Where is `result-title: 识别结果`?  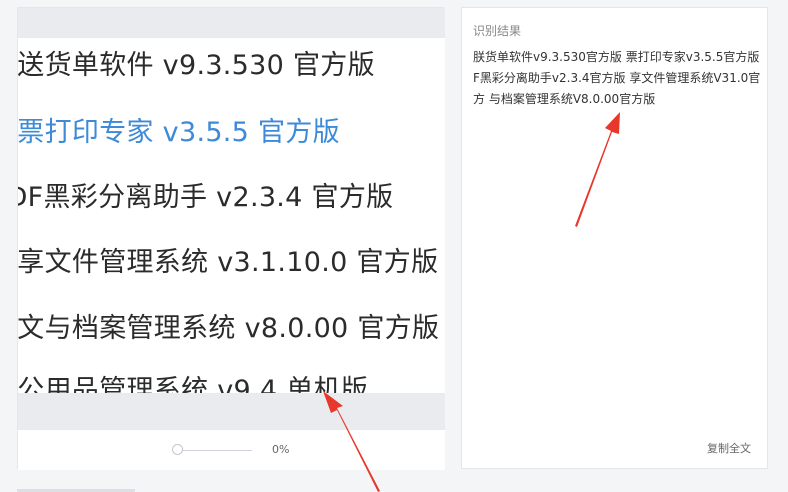 result-title: 识别结果 is located at coordinates (497, 31).